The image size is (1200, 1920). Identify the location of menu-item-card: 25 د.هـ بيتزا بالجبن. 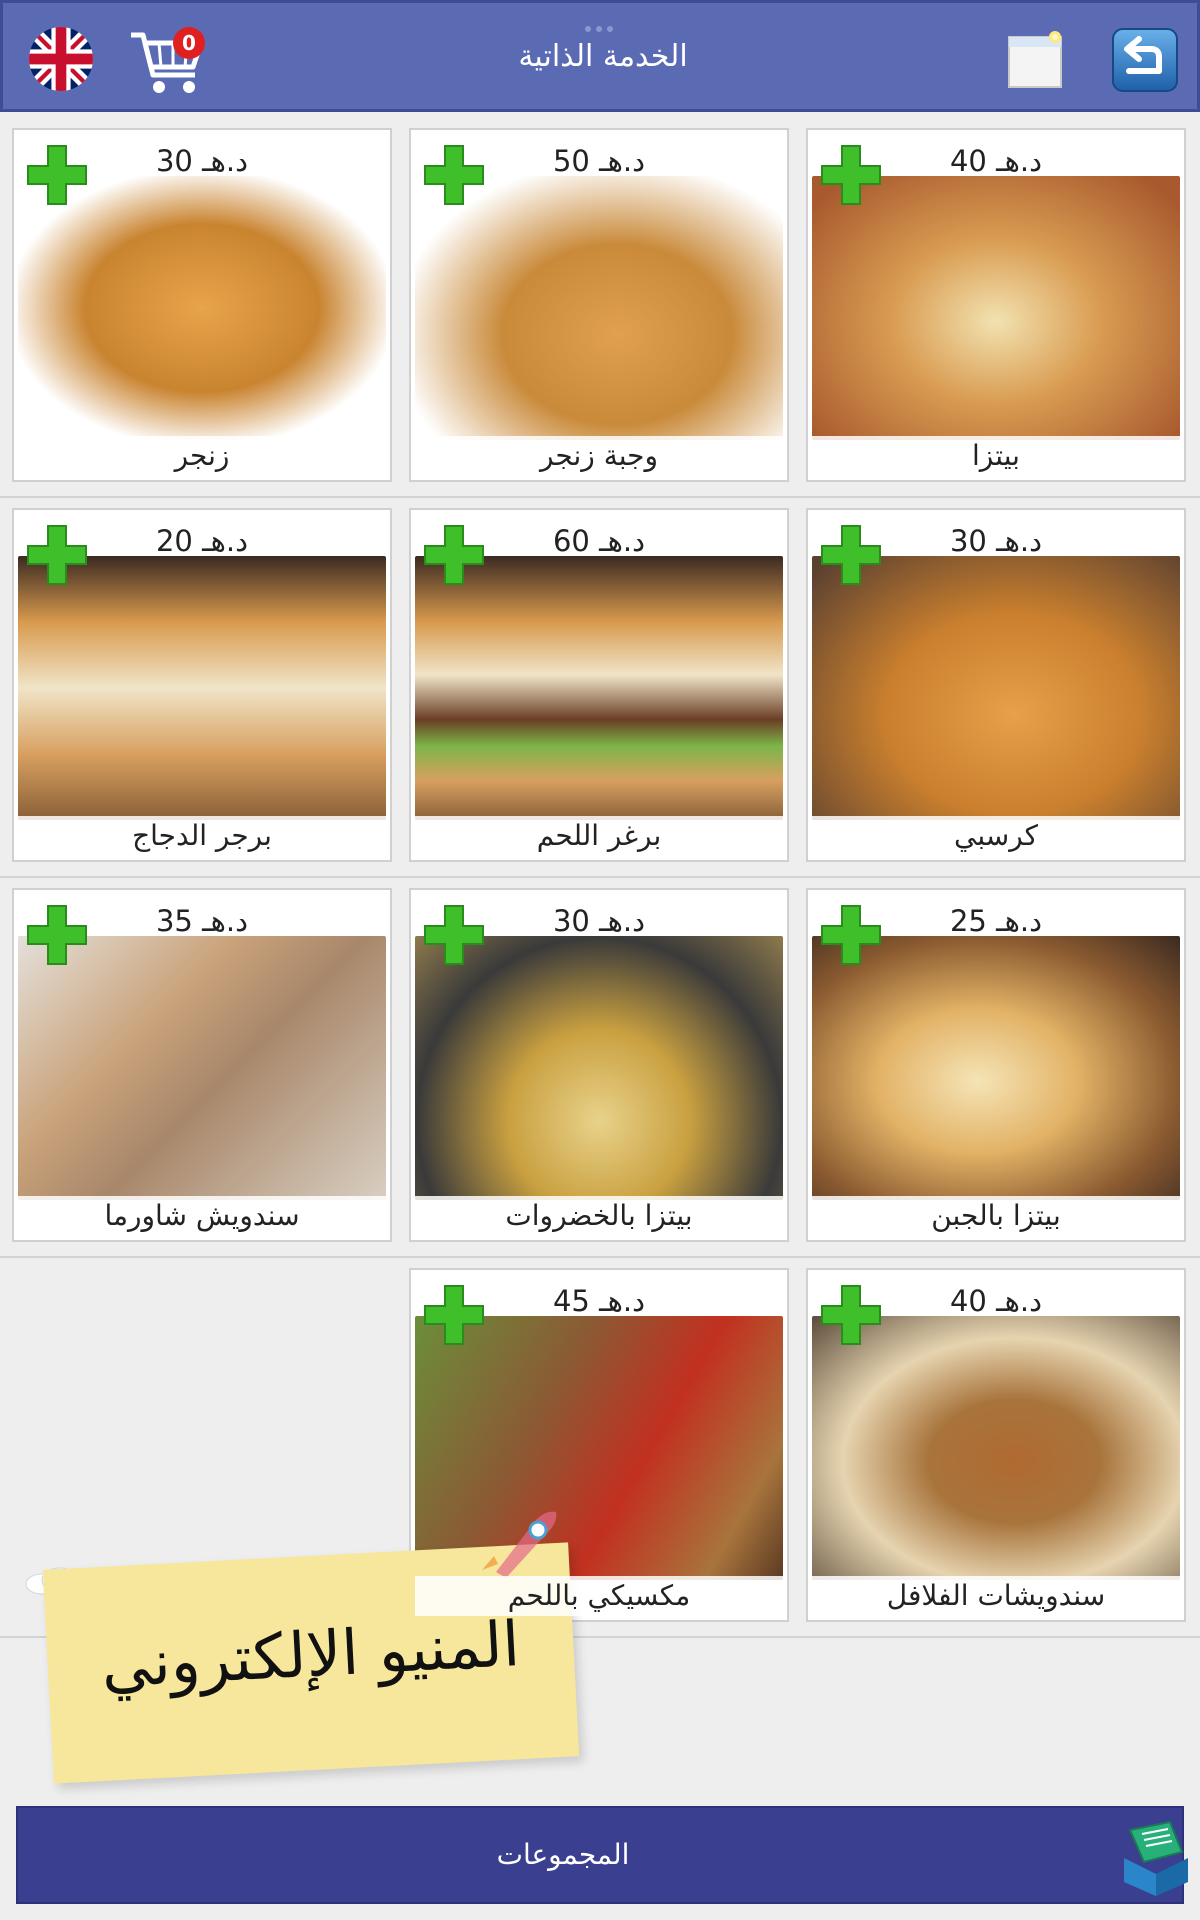
(996, 1065).